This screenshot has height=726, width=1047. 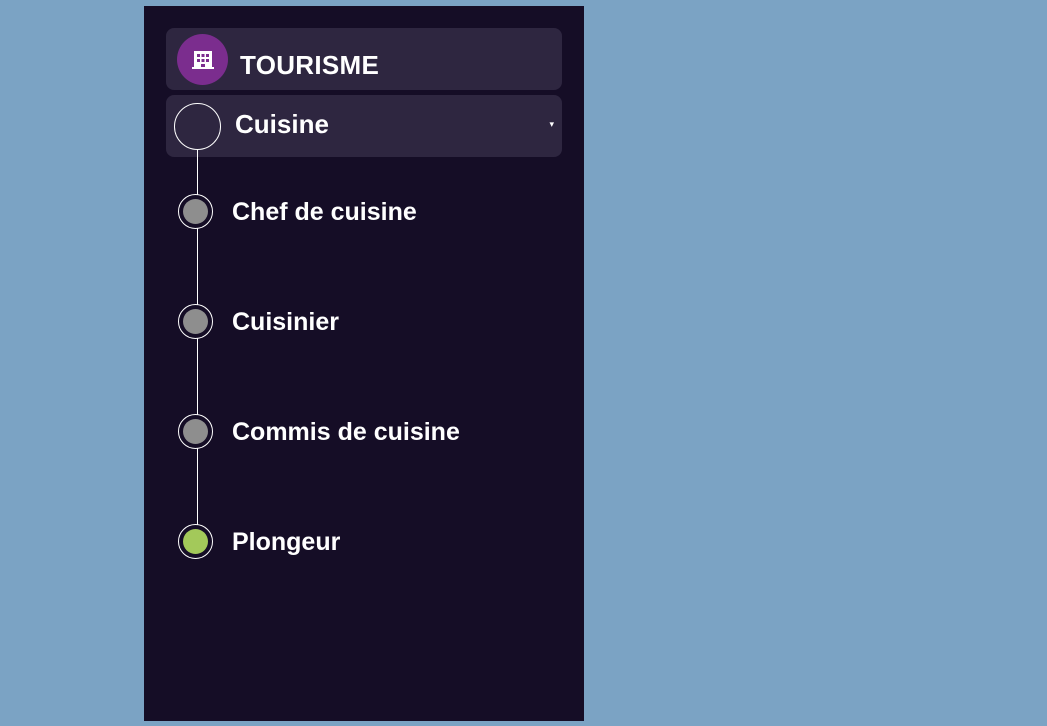 What do you see at coordinates (286, 542) in the screenshot?
I see `job-label: Plongeur` at bounding box center [286, 542].